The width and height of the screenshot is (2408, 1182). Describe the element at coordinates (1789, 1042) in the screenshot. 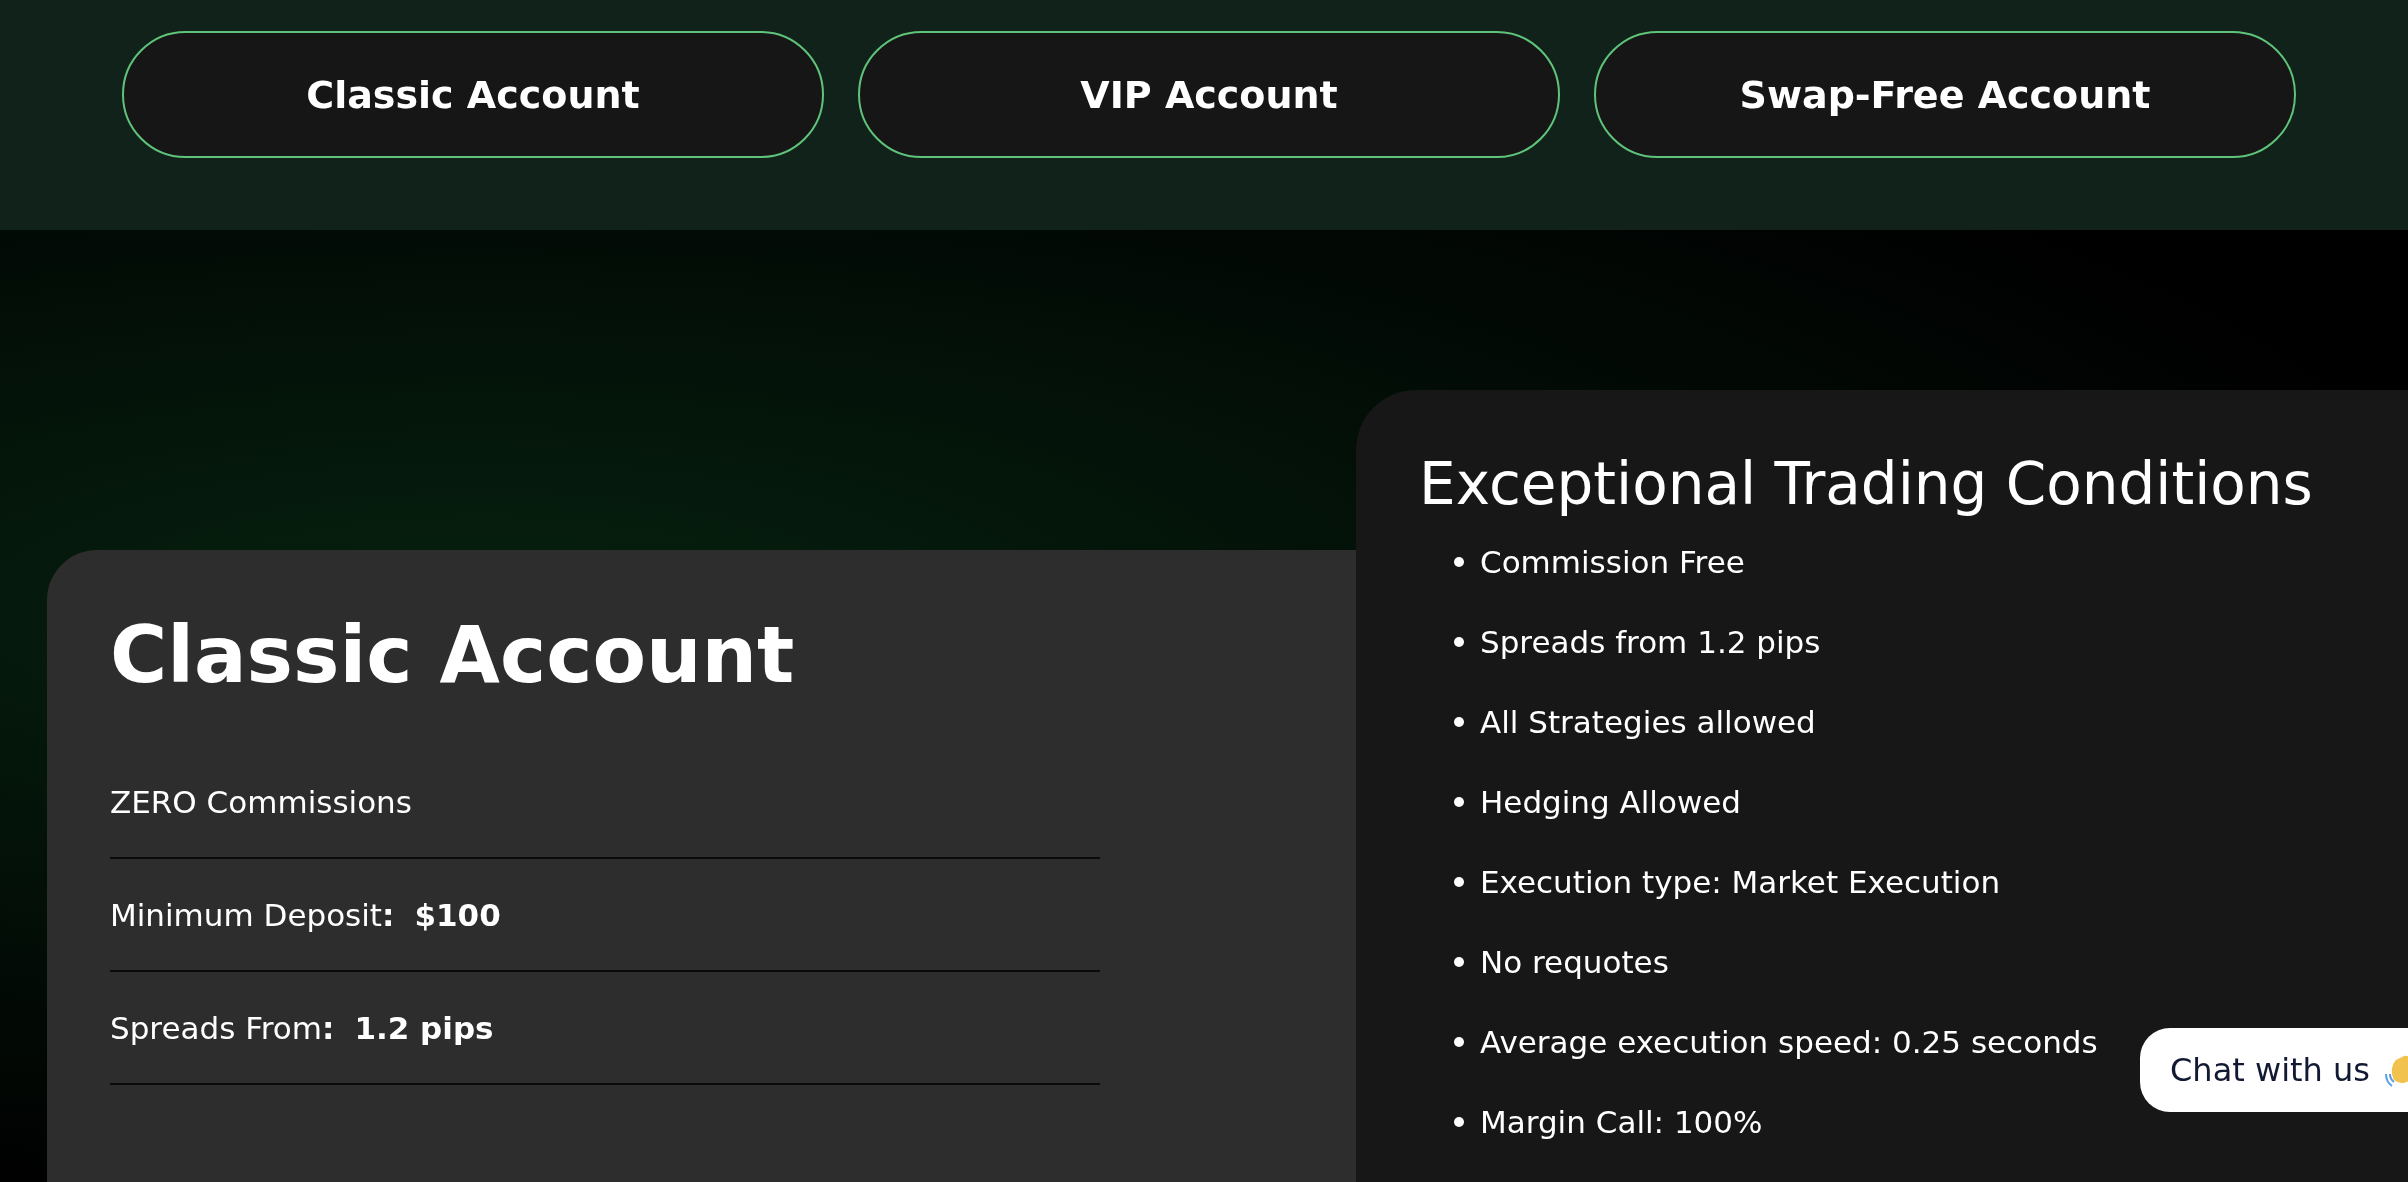

I see `condition-text: Average execution speed: 0.25 seconds` at that location.